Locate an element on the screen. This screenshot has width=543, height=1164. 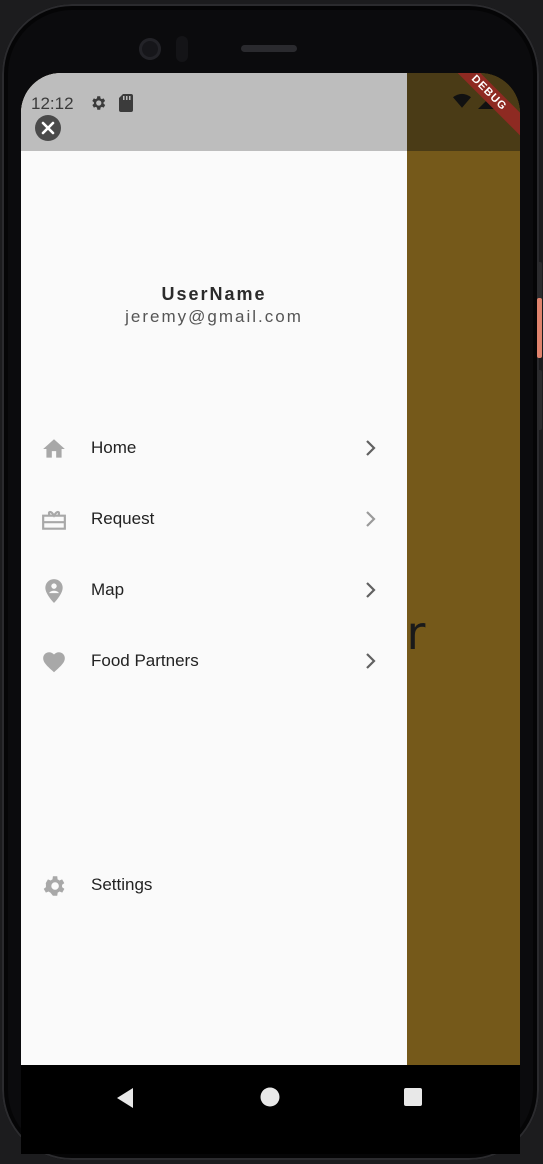
menu-item-label: Food Partners is located at coordinates (145, 660).